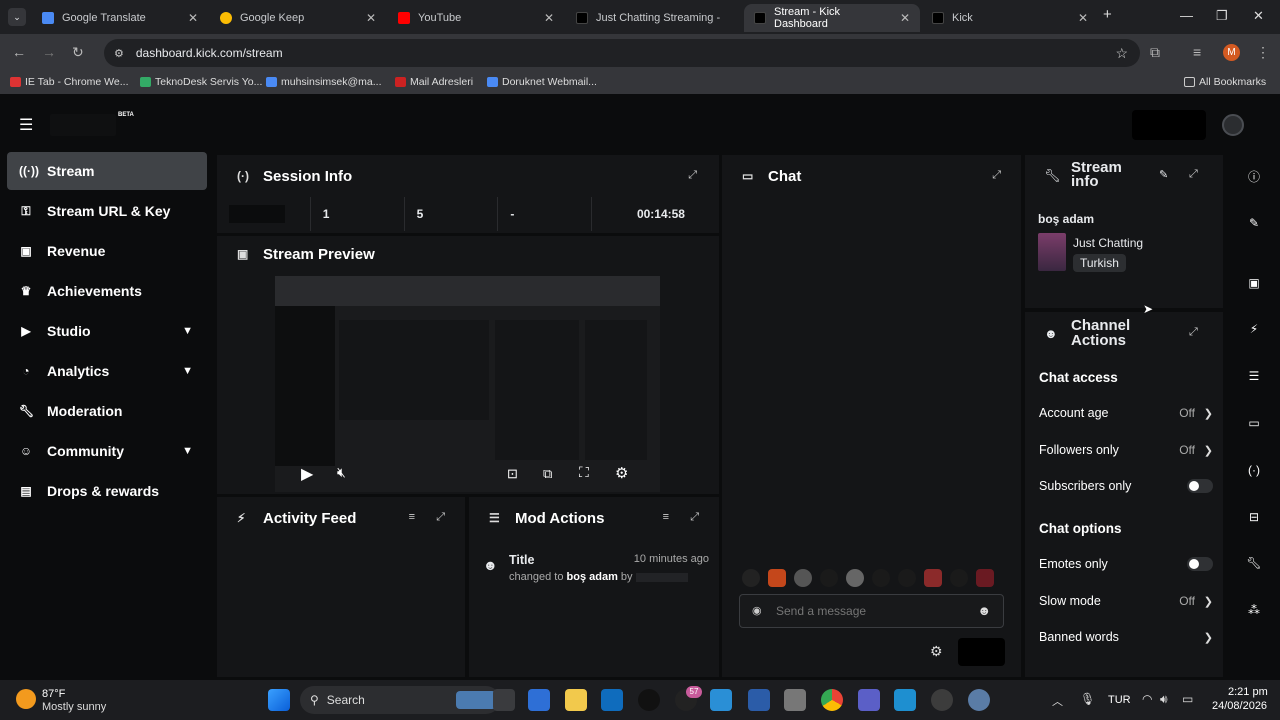  What do you see at coordinates (86, 701) in the screenshot?
I see `weather-widget: 87°F Mostly sunny` at bounding box center [86, 701].